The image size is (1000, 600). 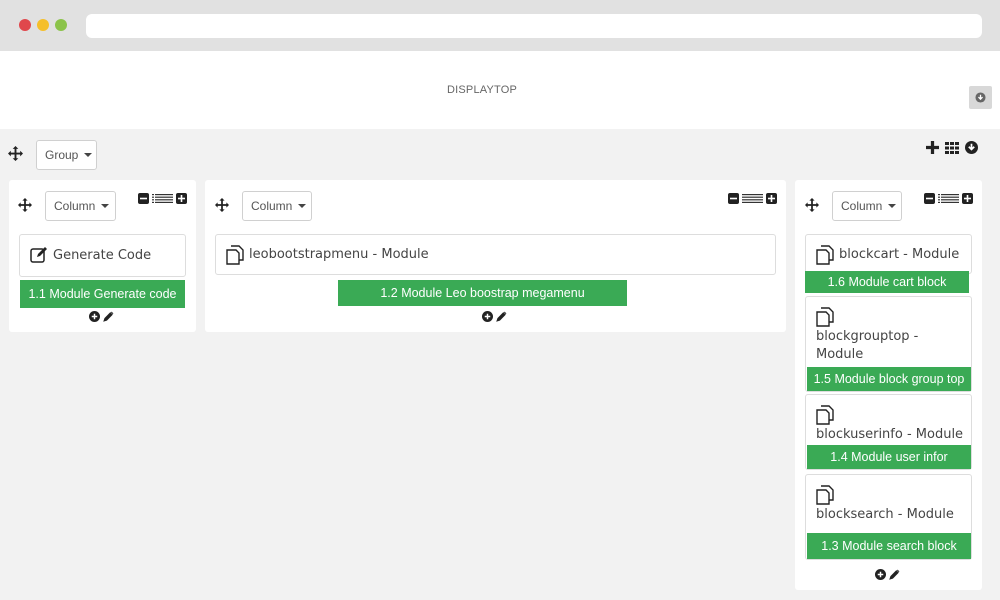 I want to click on module-name: blockcart - Module, so click(x=899, y=254).